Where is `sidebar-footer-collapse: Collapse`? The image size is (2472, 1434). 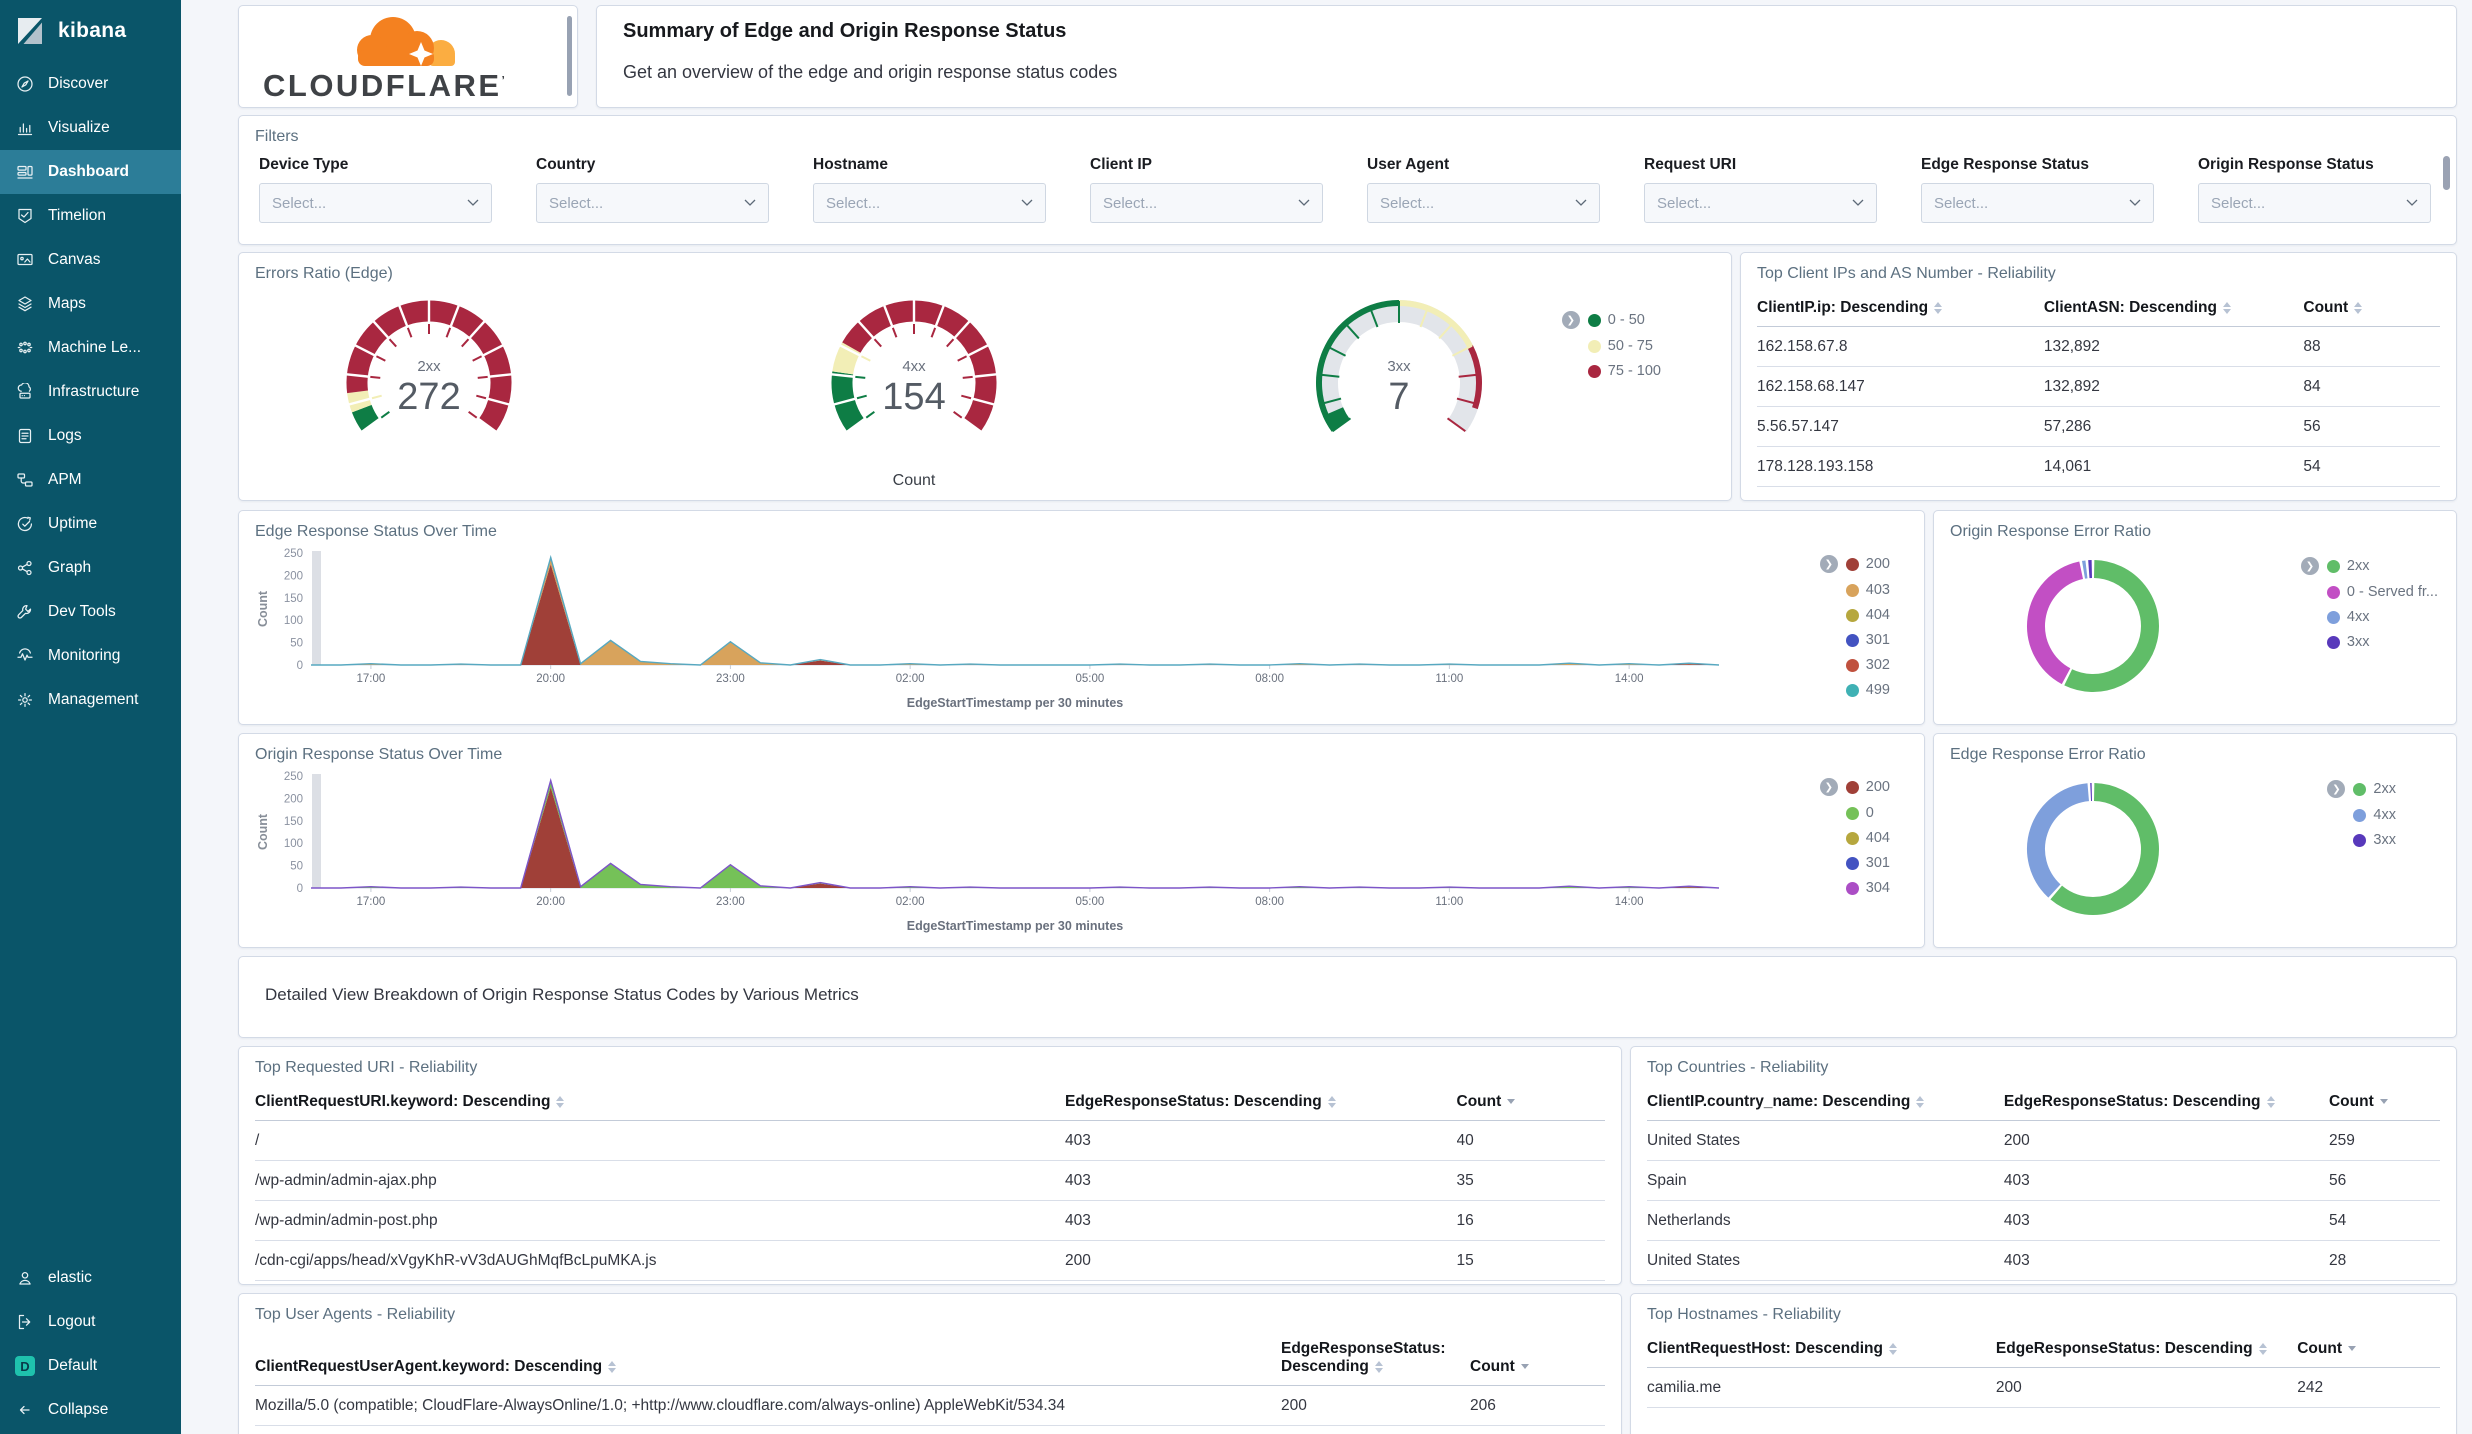 sidebar-footer-collapse: Collapse is located at coordinates (90, 1410).